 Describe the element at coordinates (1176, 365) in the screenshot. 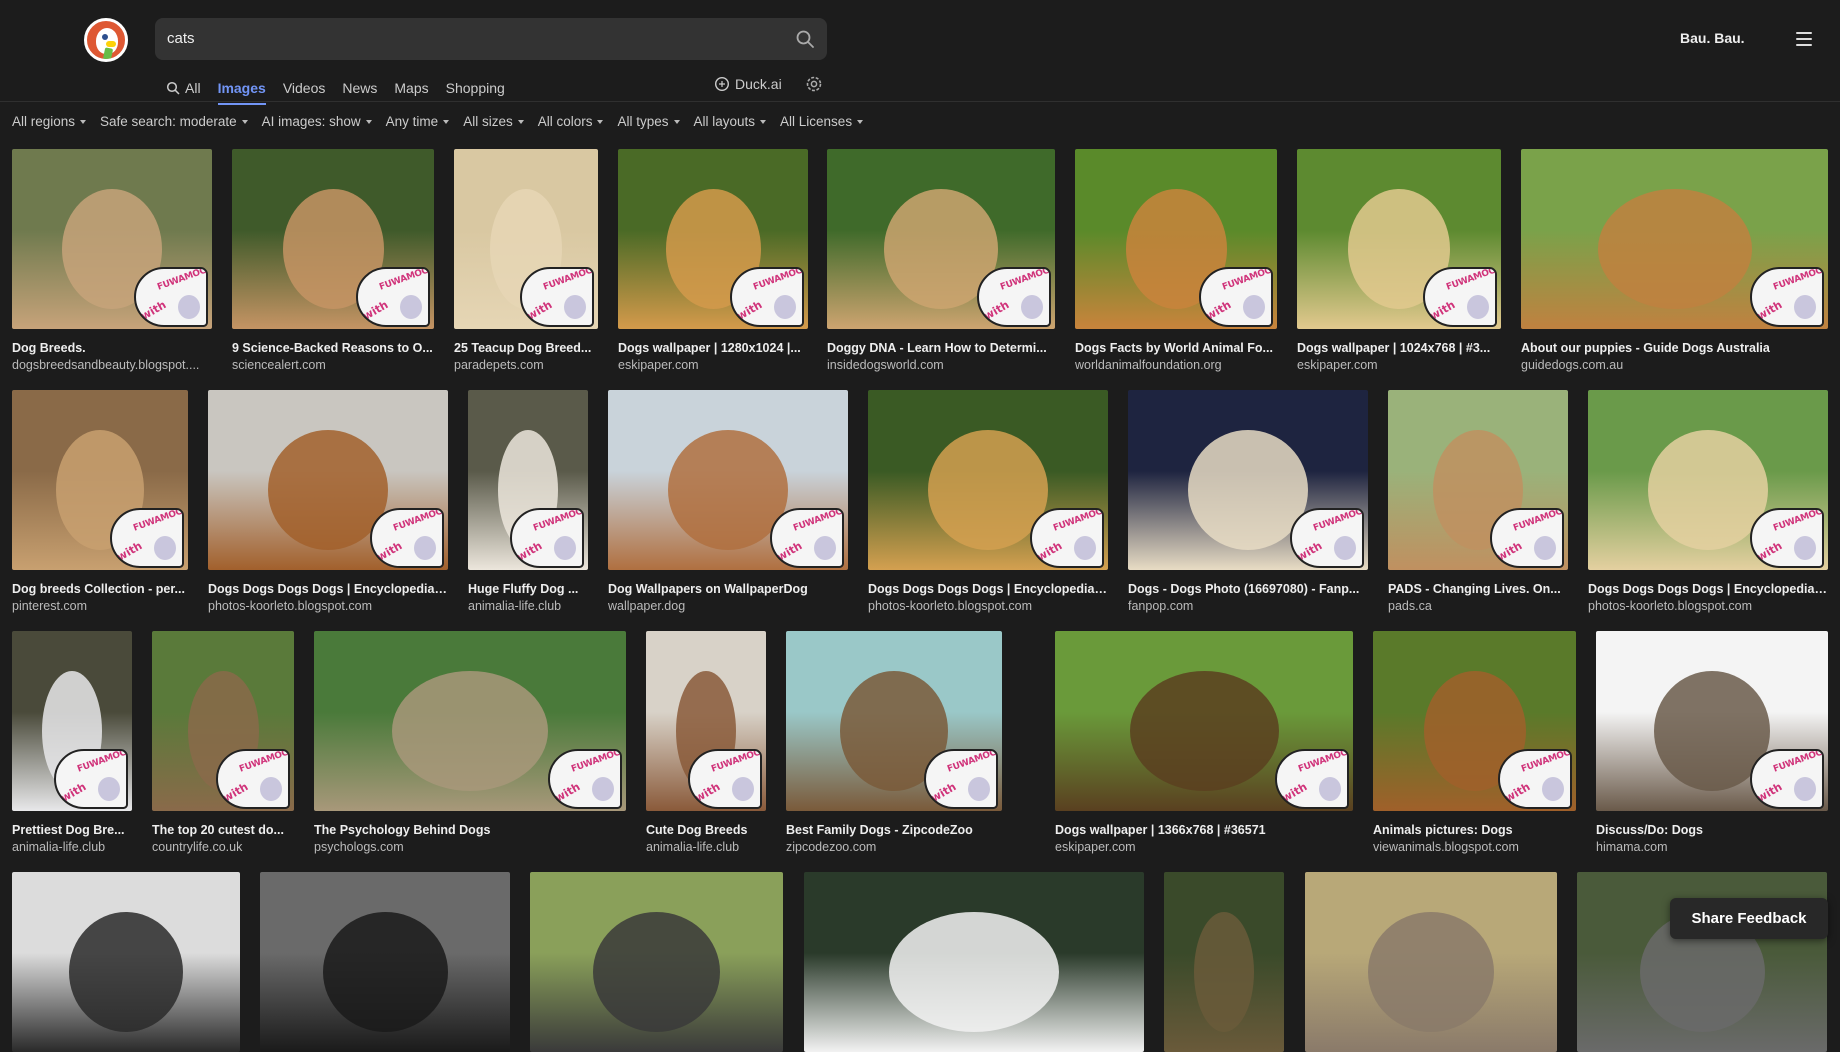

I see `result-domain: worldanimalfoundation.org` at that location.